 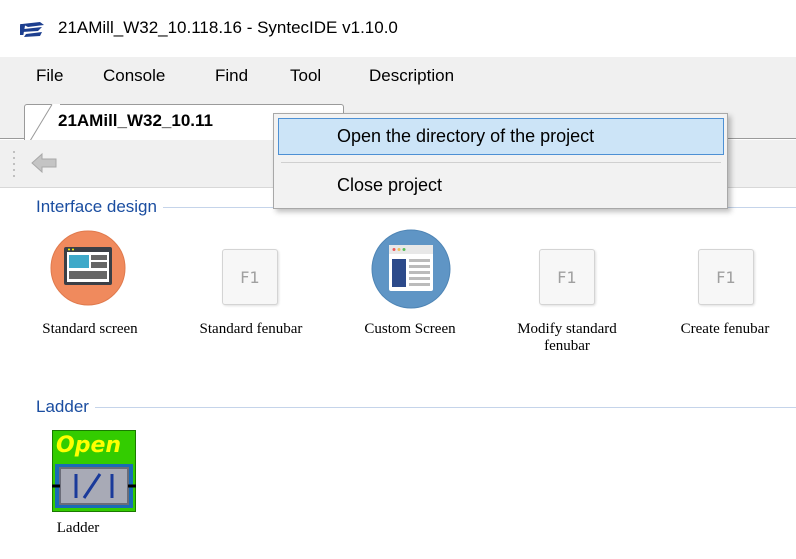 I want to click on label-standard-fenubar: Standard fenubar, so click(x=251, y=329).